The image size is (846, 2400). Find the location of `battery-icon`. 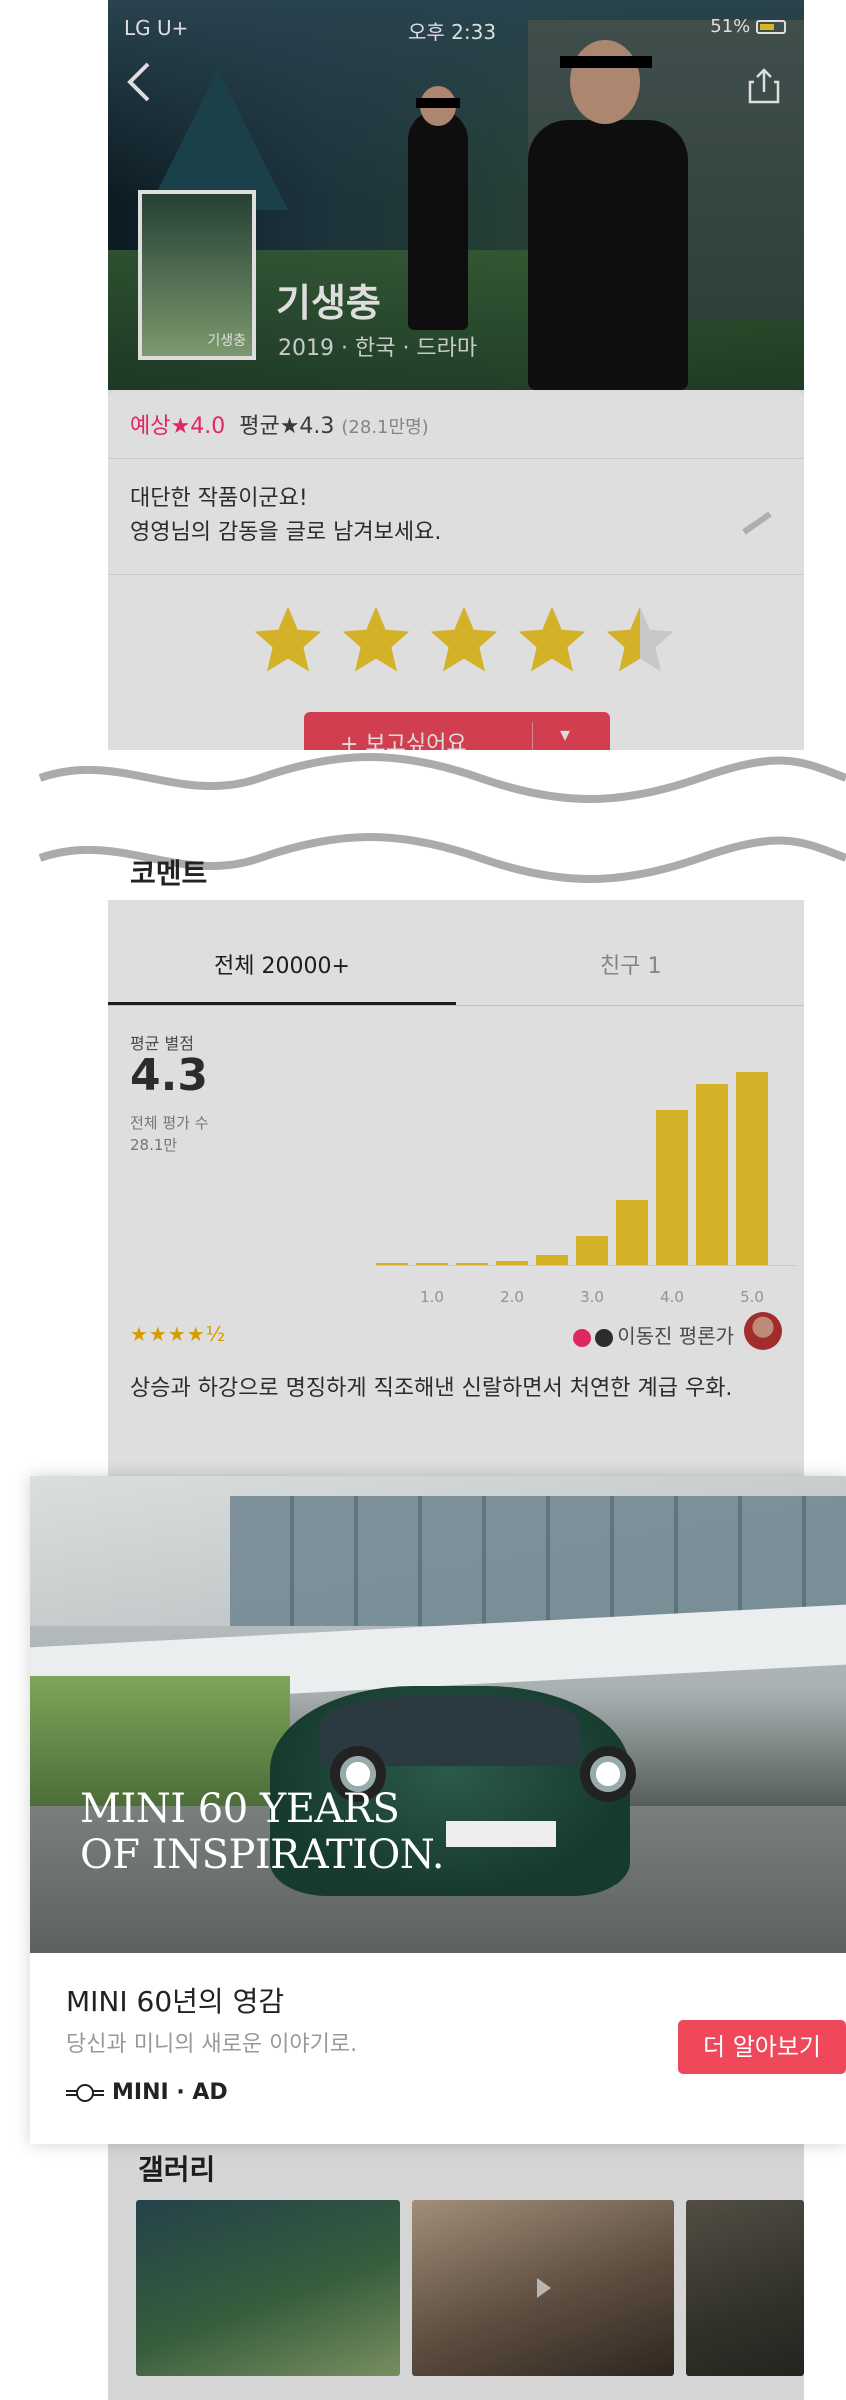

battery-icon is located at coordinates (771, 27).